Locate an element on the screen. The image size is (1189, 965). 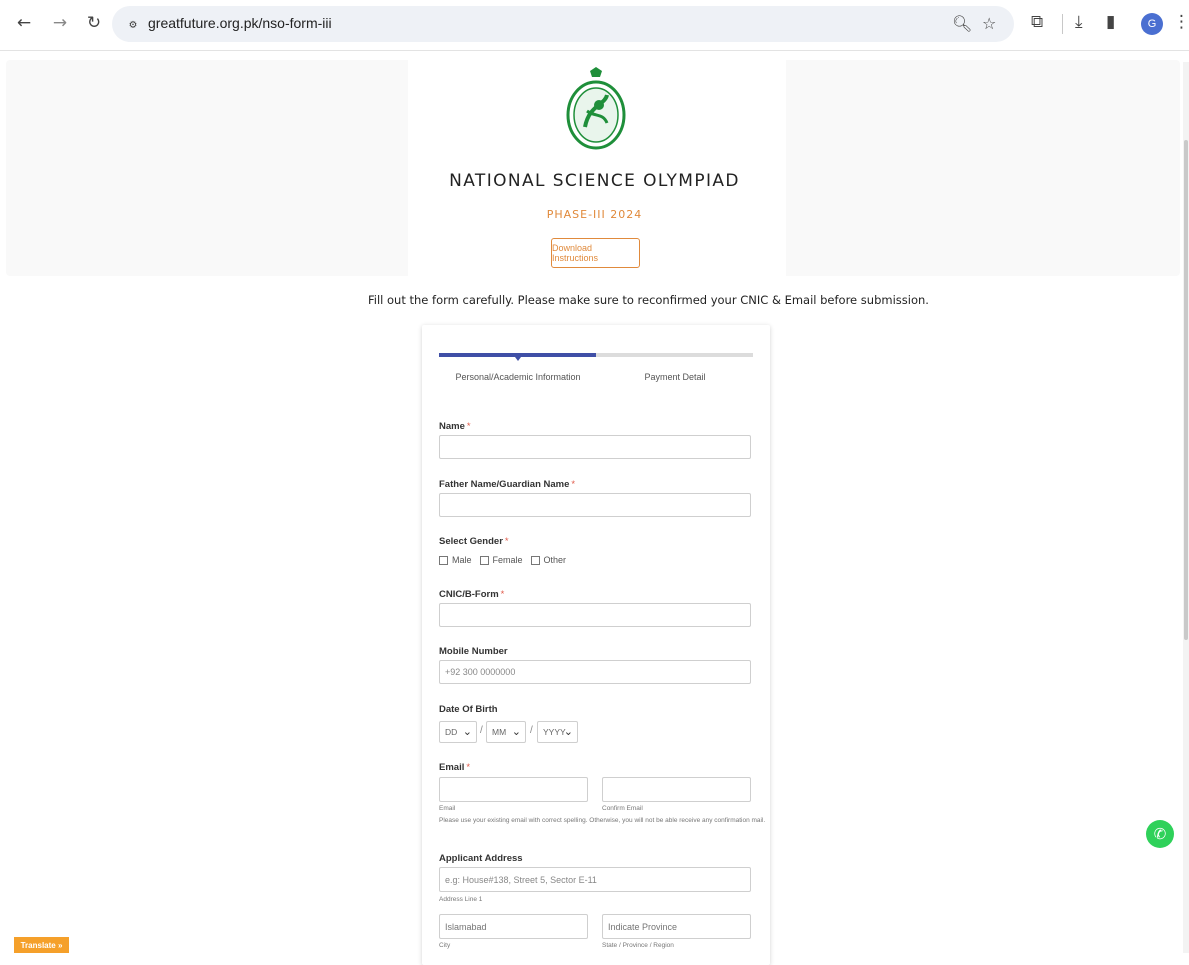
whatsapp-icon: ✆ is located at coordinates (1160, 834).